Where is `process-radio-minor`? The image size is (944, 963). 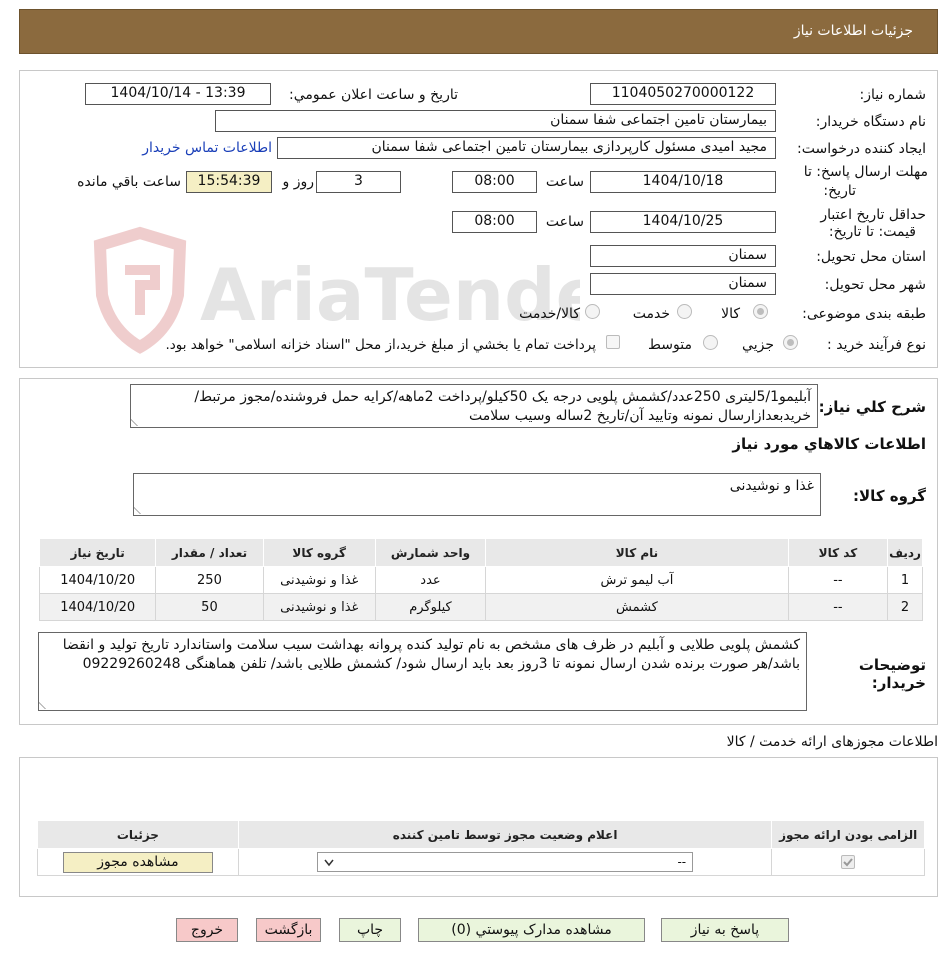
process-radio-minor is located at coordinates (790, 342).